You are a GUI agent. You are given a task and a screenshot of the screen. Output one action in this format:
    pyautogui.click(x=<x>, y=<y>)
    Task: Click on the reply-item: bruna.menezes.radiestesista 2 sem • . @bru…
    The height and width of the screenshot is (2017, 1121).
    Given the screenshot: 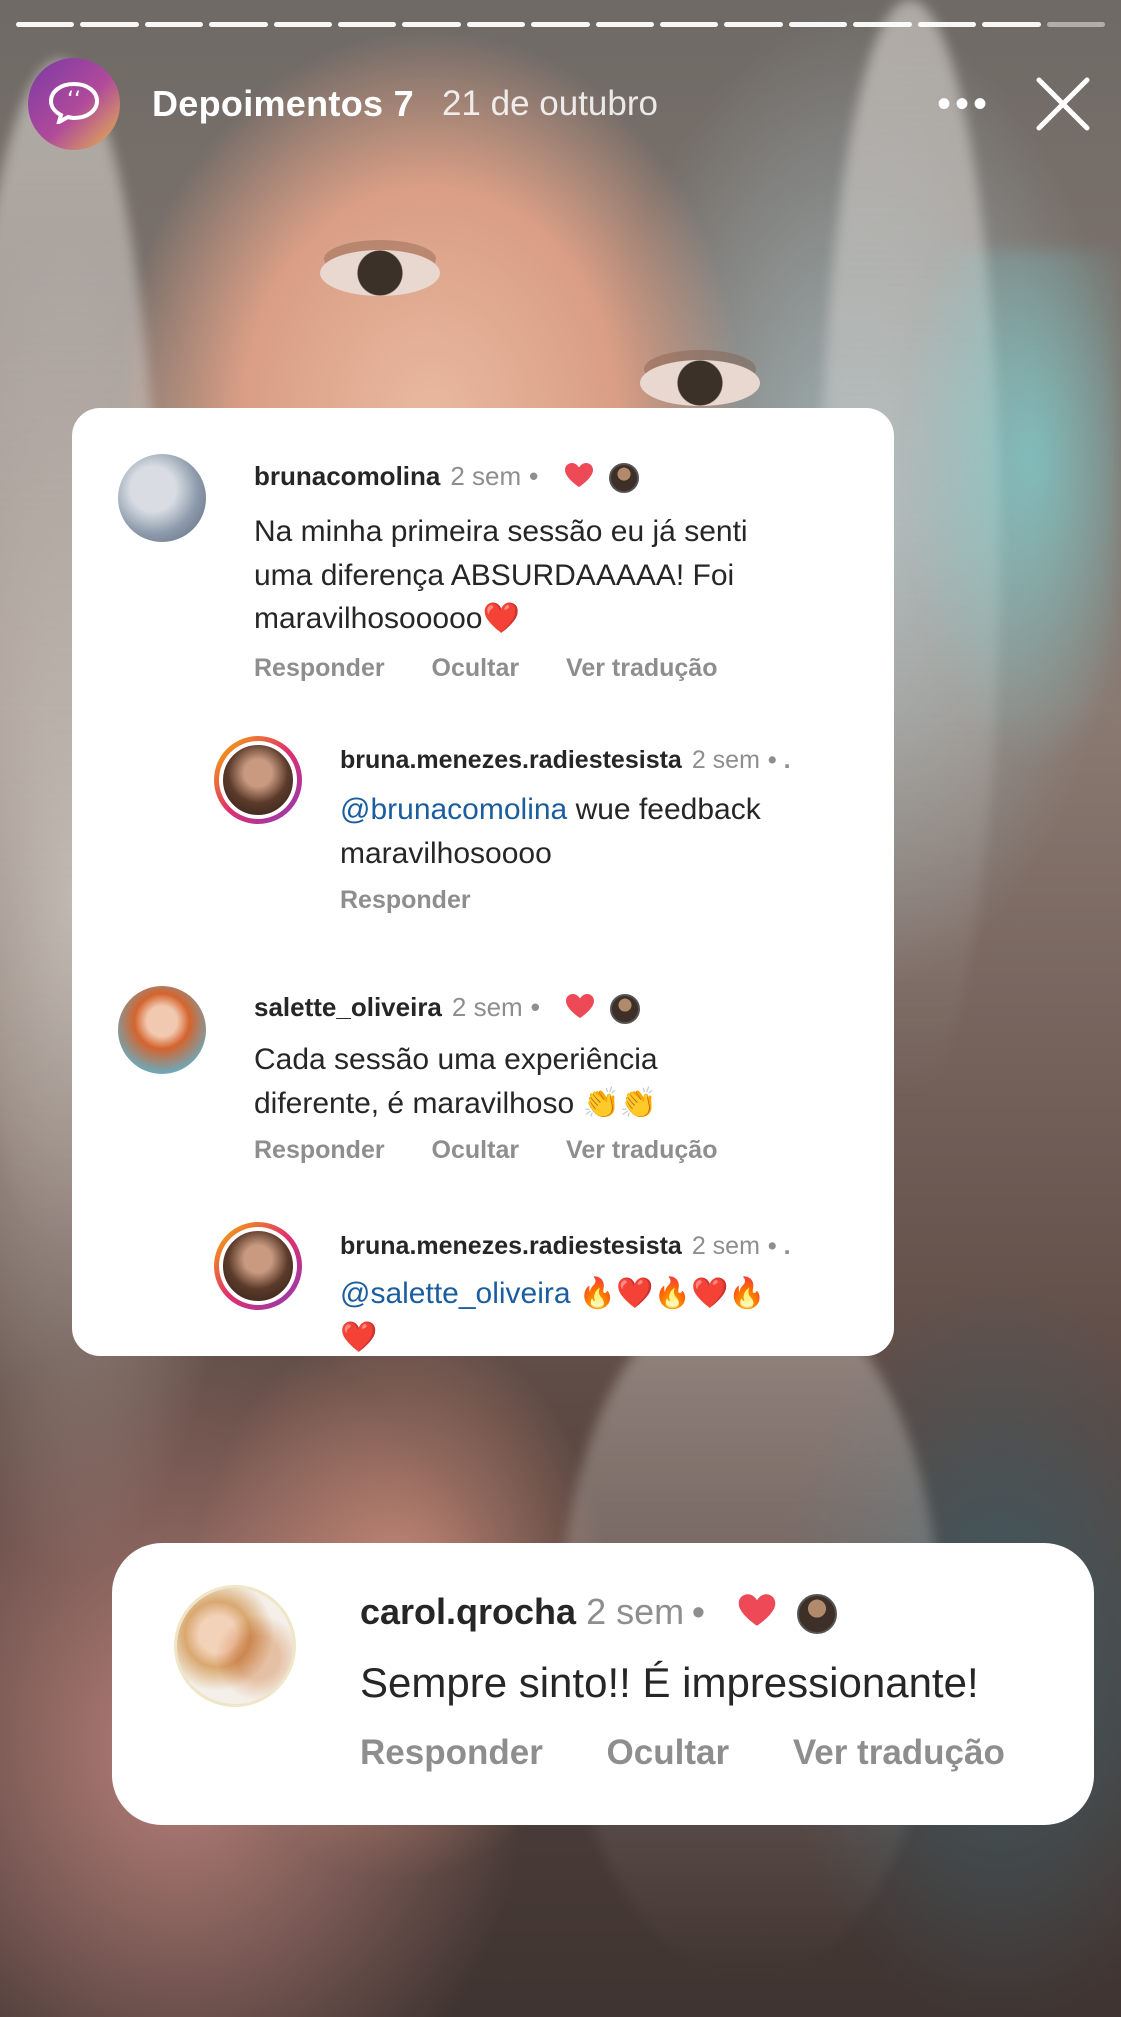 What is the action you would take?
    pyautogui.click(x=483, y=828)
    